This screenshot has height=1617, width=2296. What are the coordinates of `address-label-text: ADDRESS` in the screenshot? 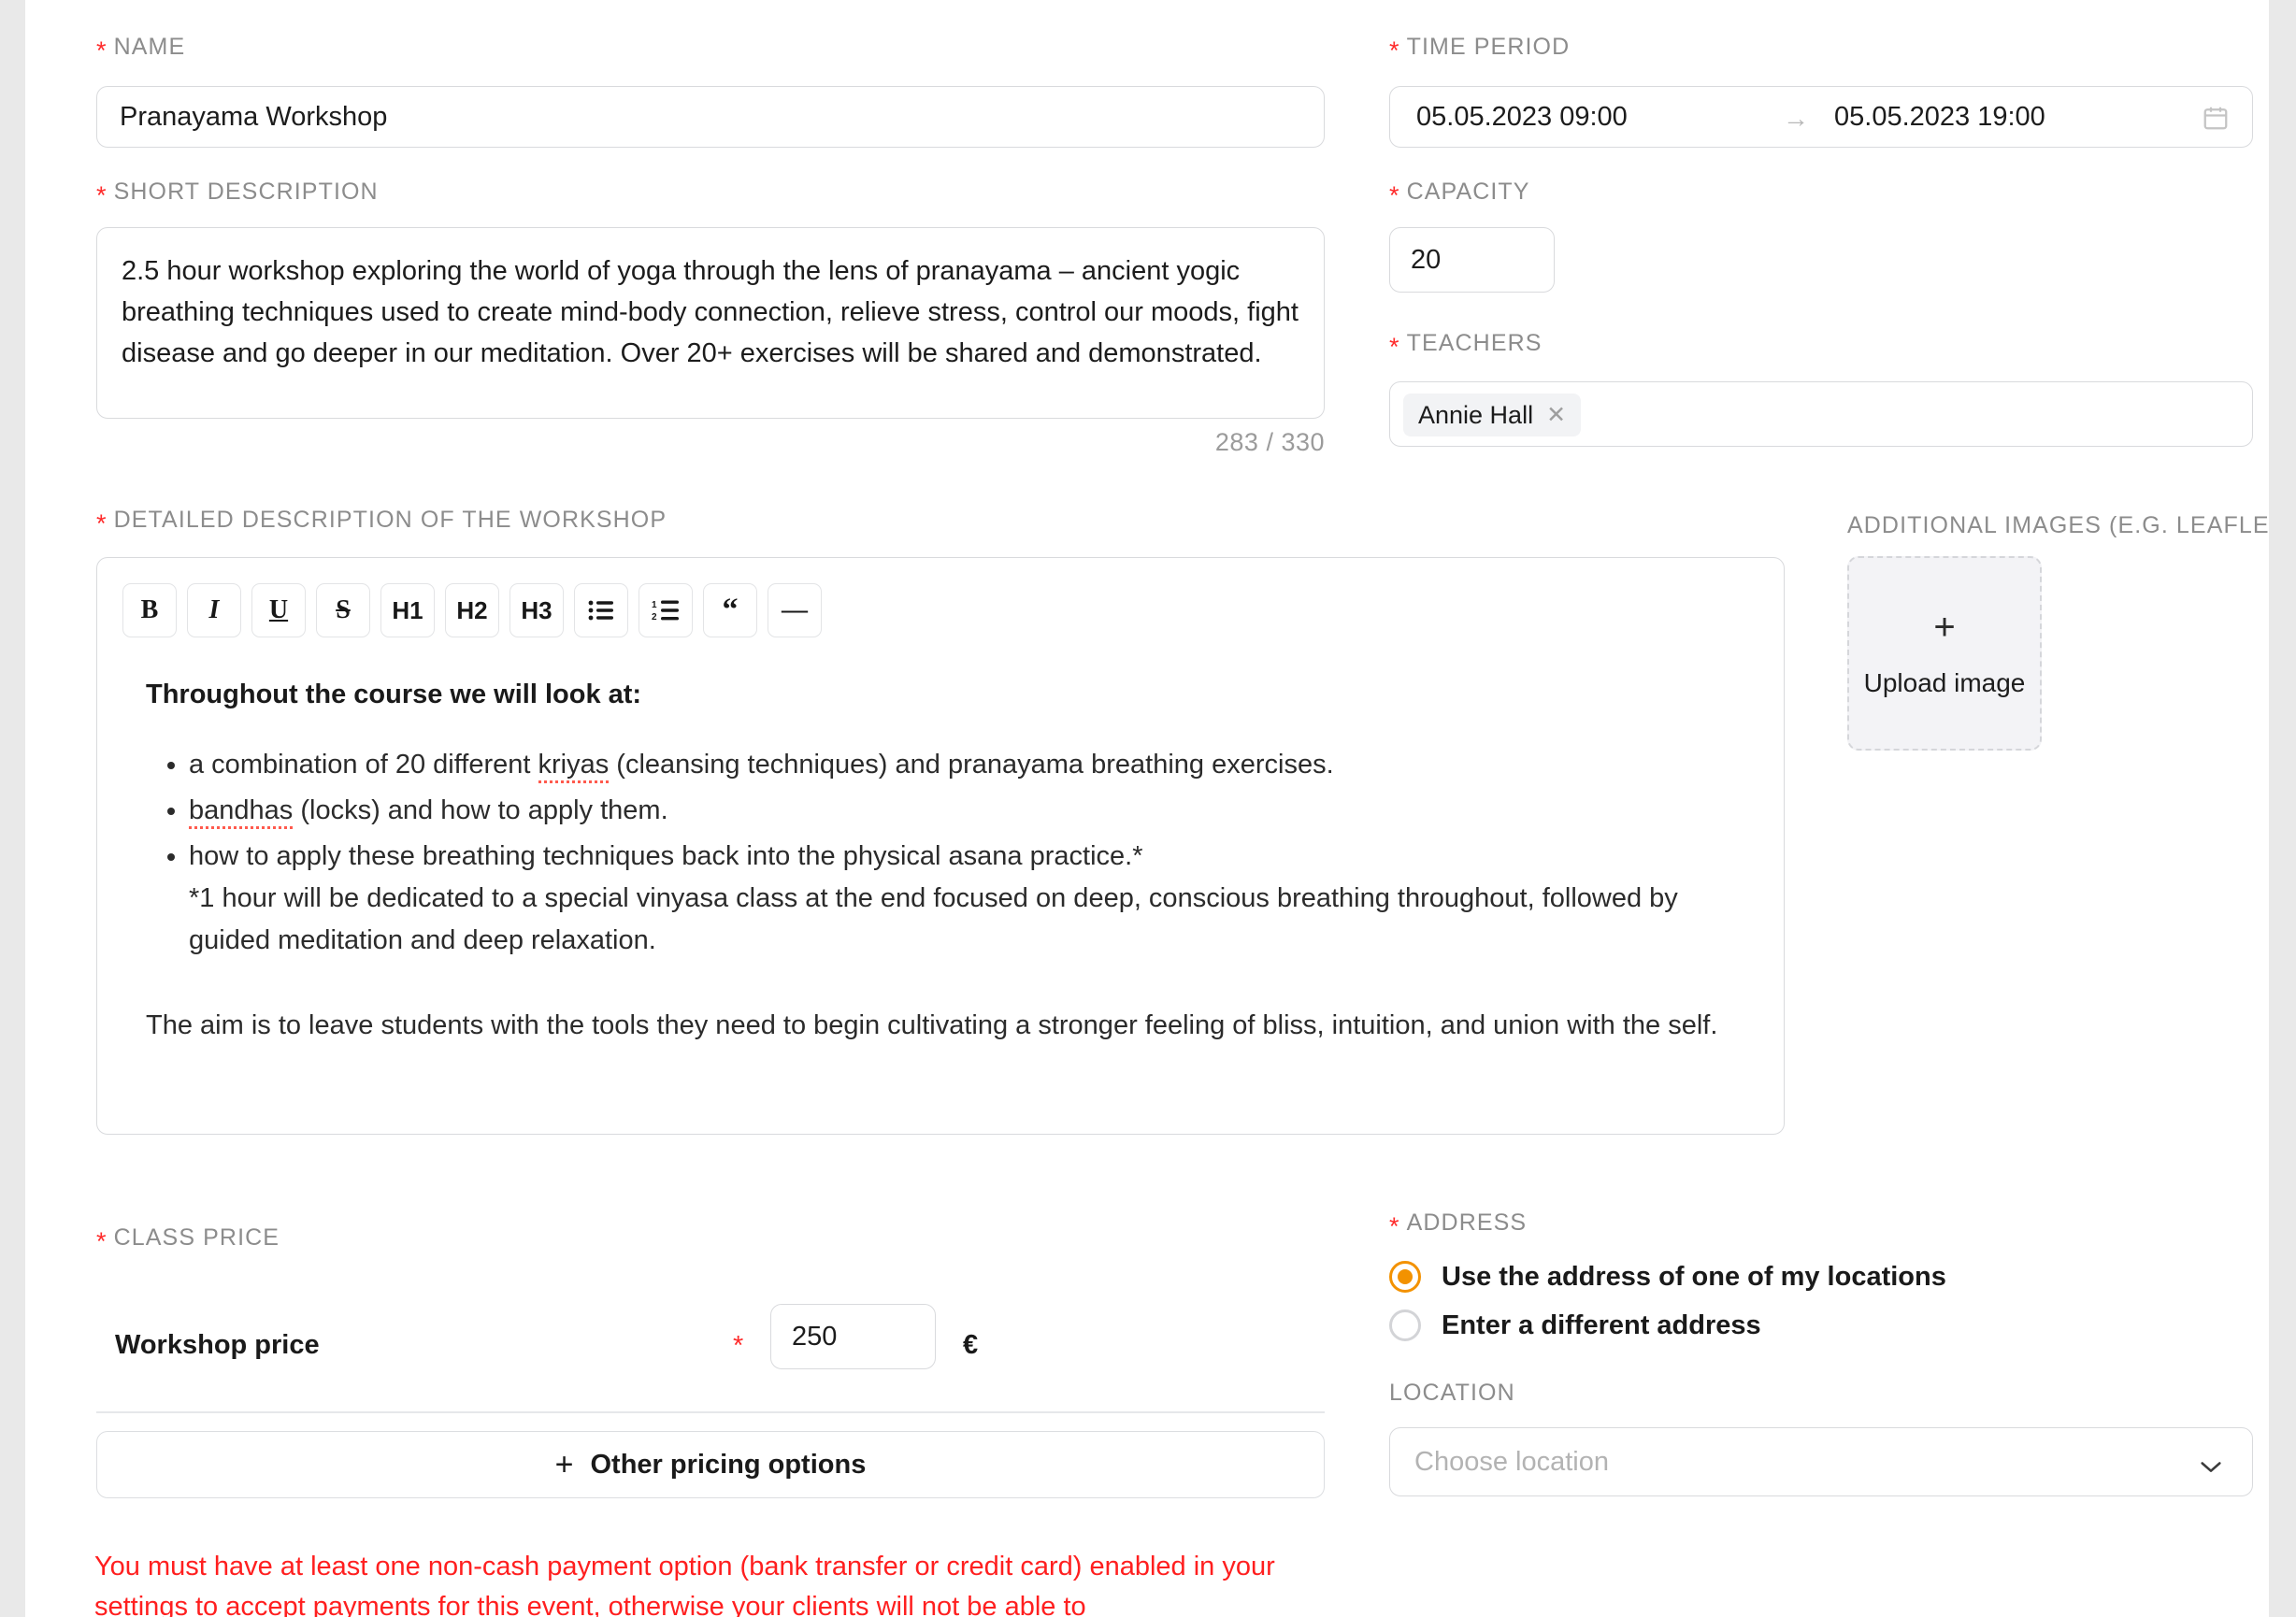 It's located at (1467, 1222).